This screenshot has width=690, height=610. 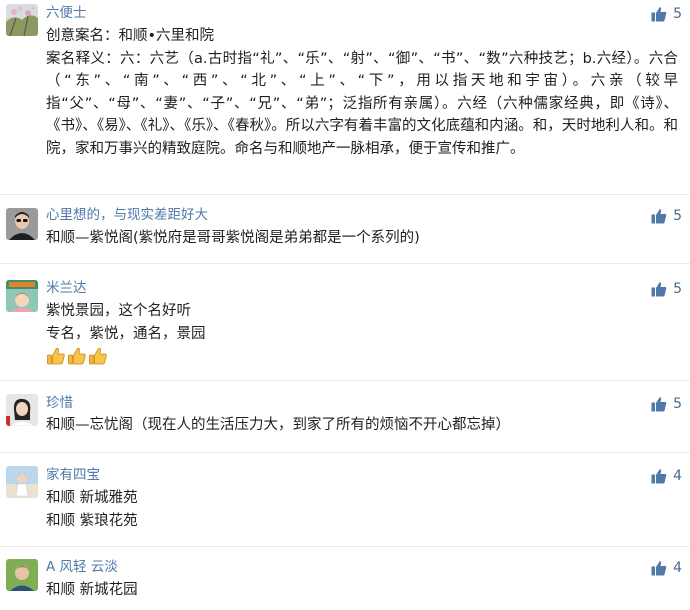 What do you see at coordinates (126, 333) in the screenshot?
I see `comment-text: 专名，紫悦，通名，景园` at bounding box center [126, 333].